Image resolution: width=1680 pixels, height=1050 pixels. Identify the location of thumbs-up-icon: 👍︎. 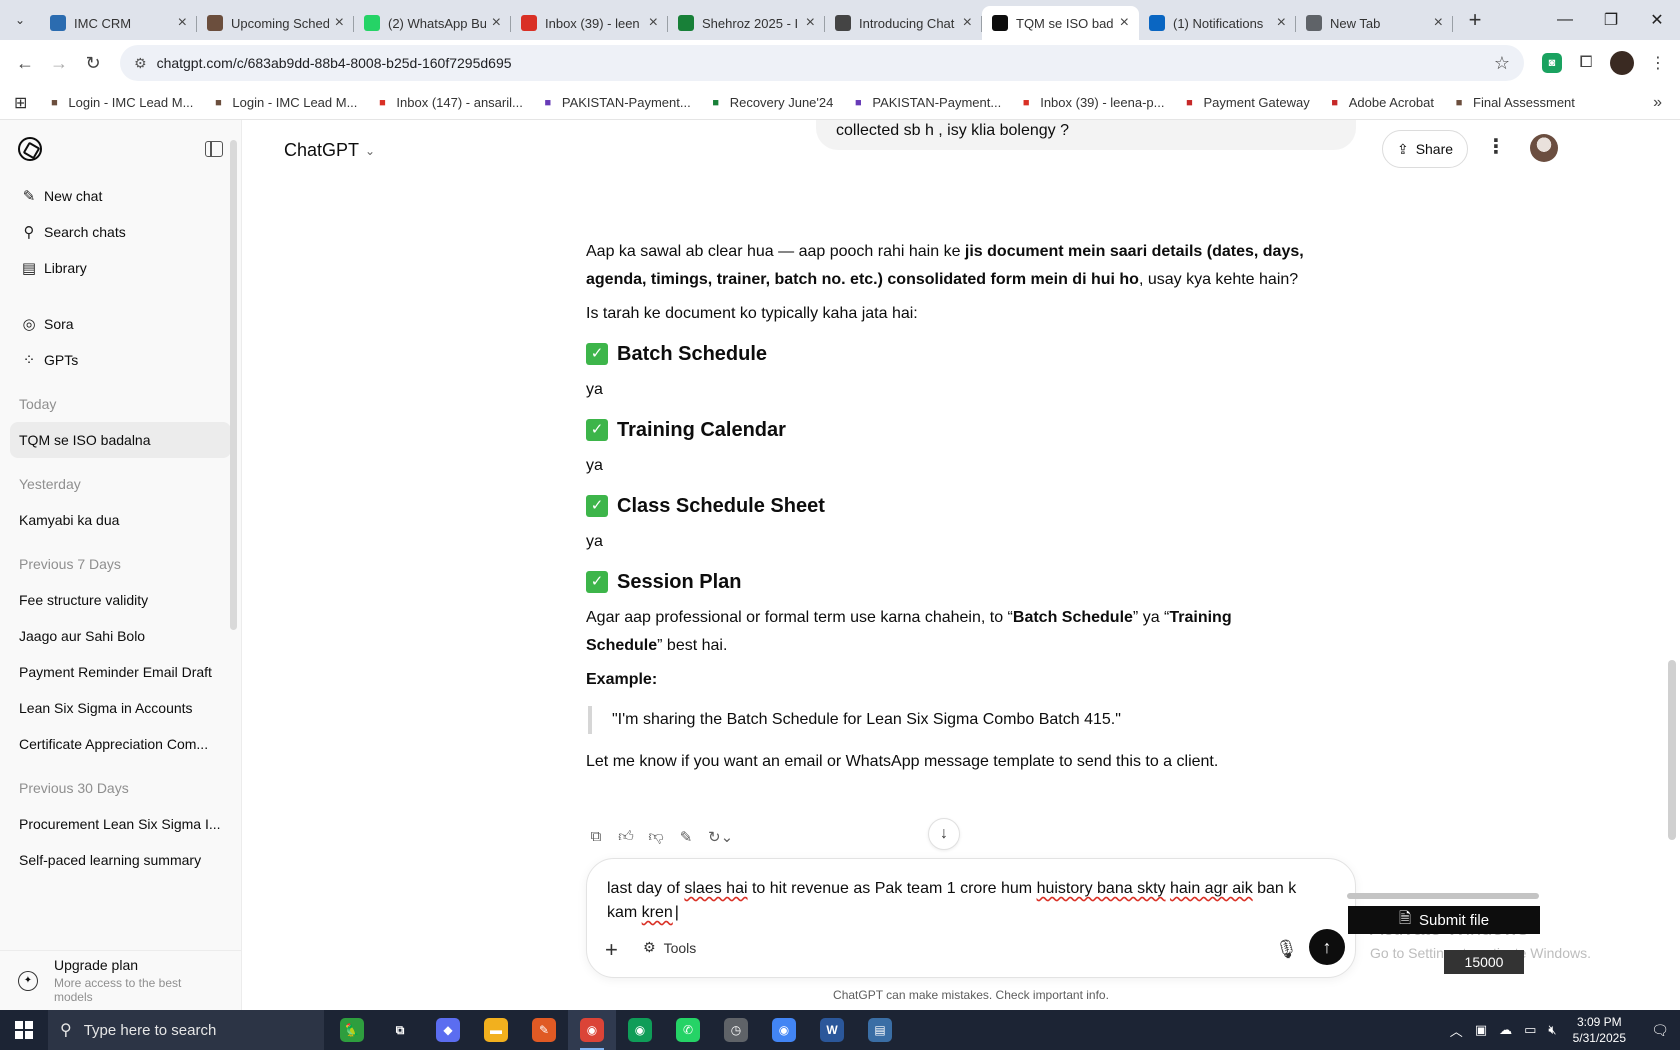
(626, 837).